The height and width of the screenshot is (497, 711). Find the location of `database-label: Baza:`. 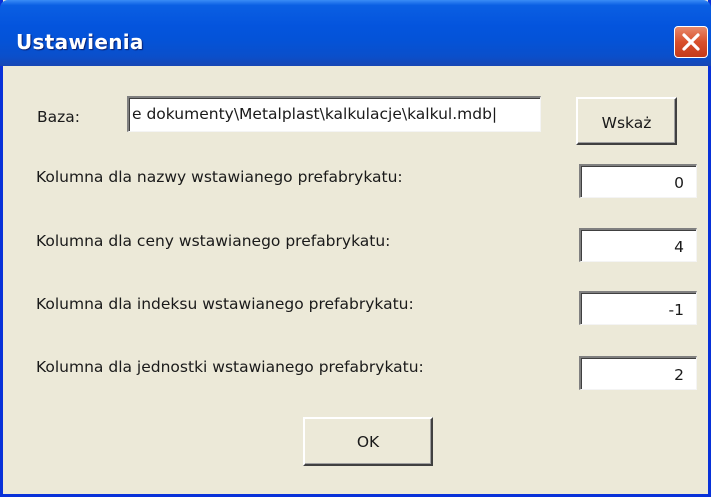

database-label: Baza: is located at coordinates (58, 117).